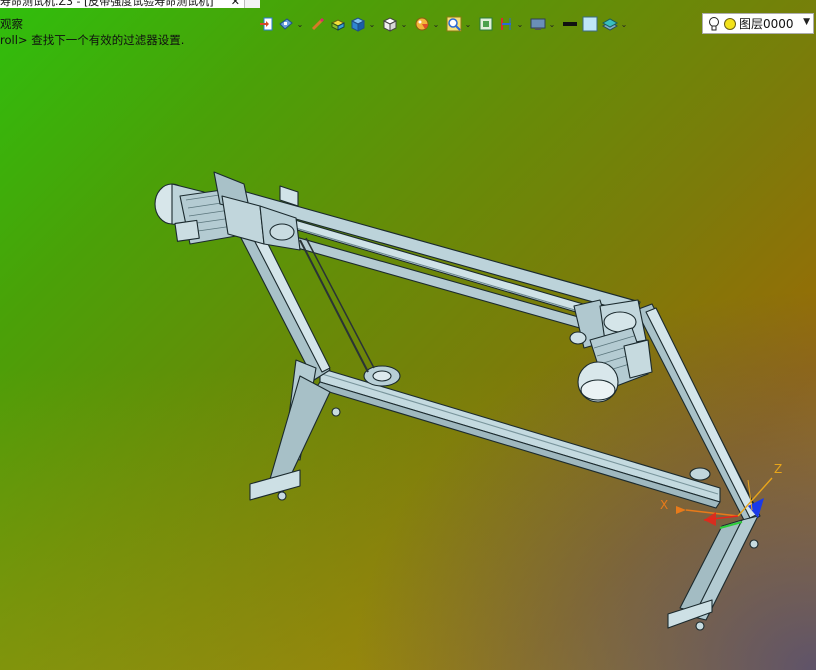 The image size is (816, 670). I want to click on line-color-icon, so click(570, 24).